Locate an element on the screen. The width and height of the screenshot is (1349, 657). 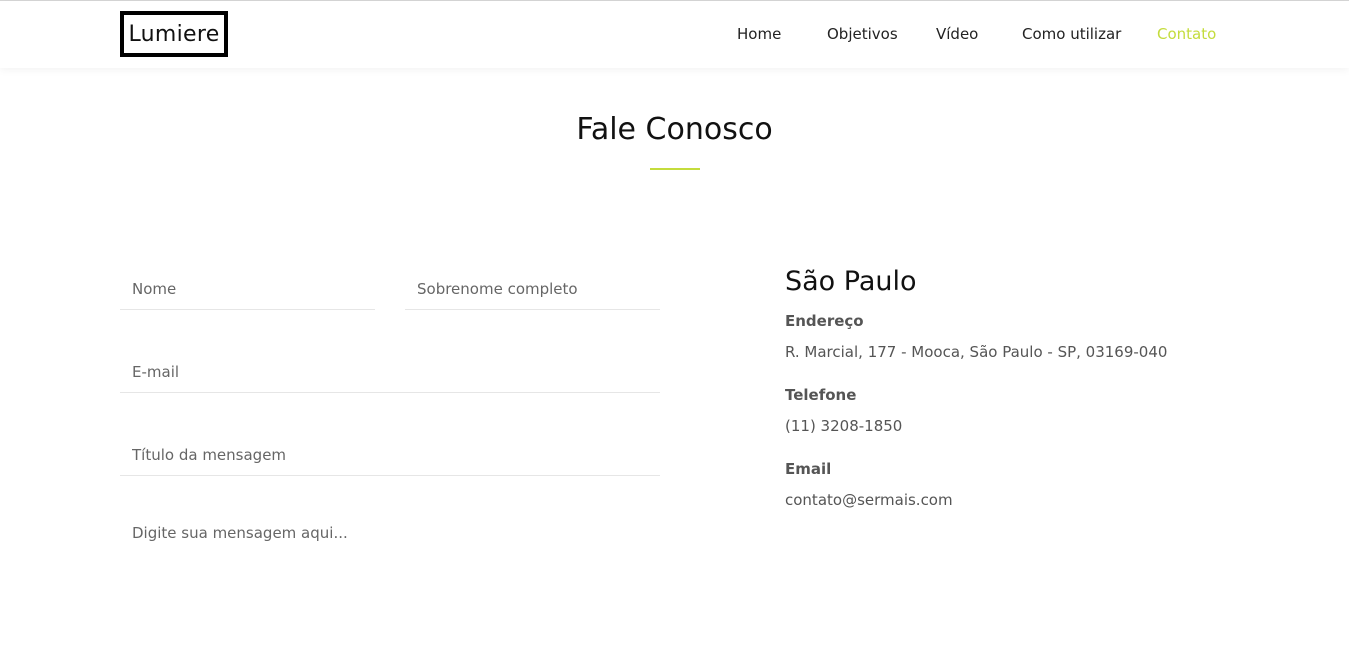
section-title: Fale Conosco is located at coordinates (674, 129).